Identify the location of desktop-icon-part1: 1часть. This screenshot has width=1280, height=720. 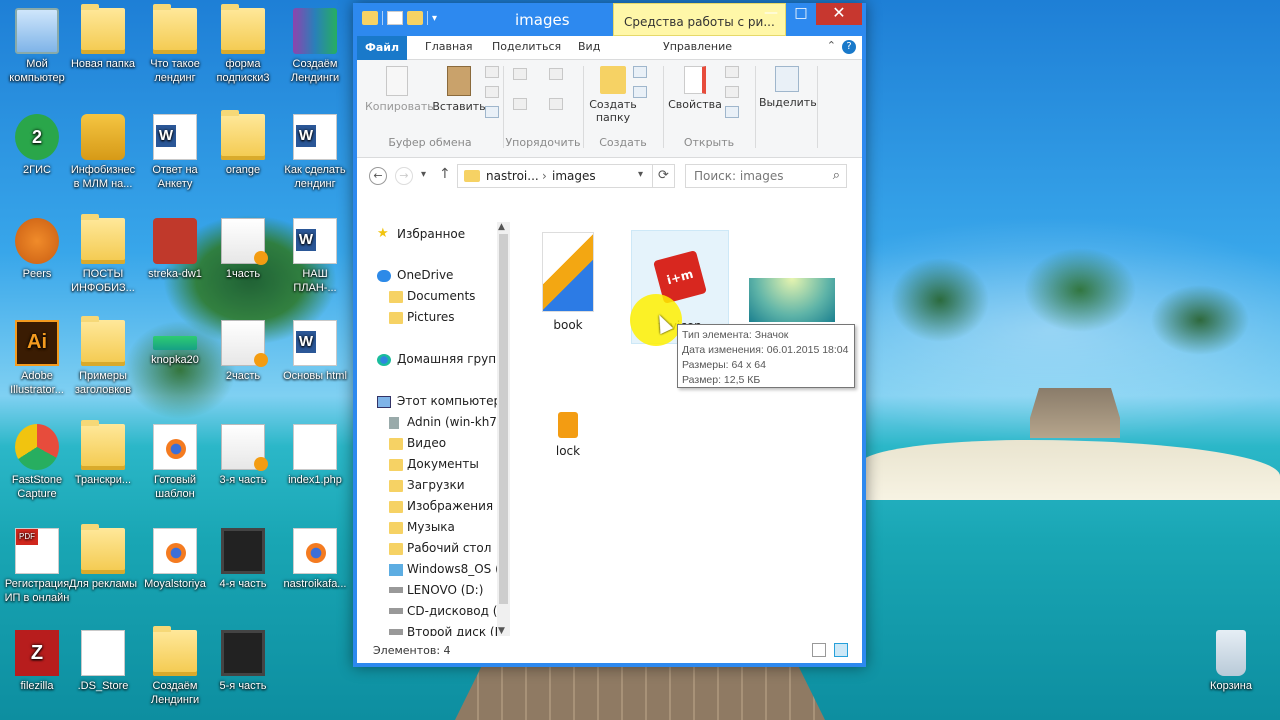
(243, 249).